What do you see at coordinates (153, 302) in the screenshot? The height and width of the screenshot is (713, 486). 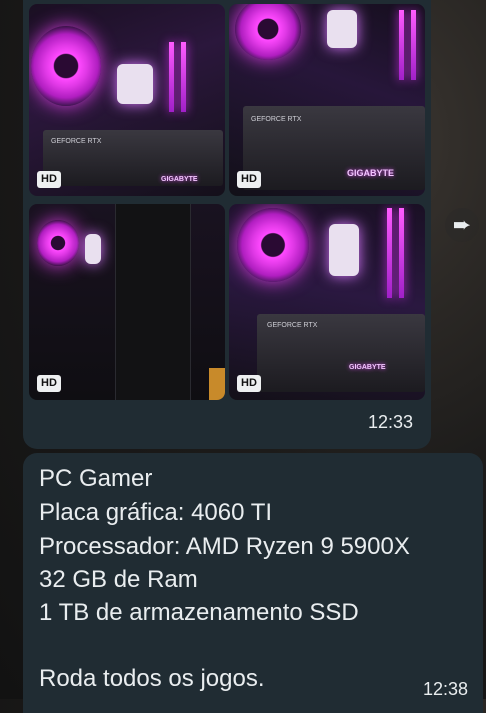 I see `case-front-panel-graphic` at bounding box center [153, 302].